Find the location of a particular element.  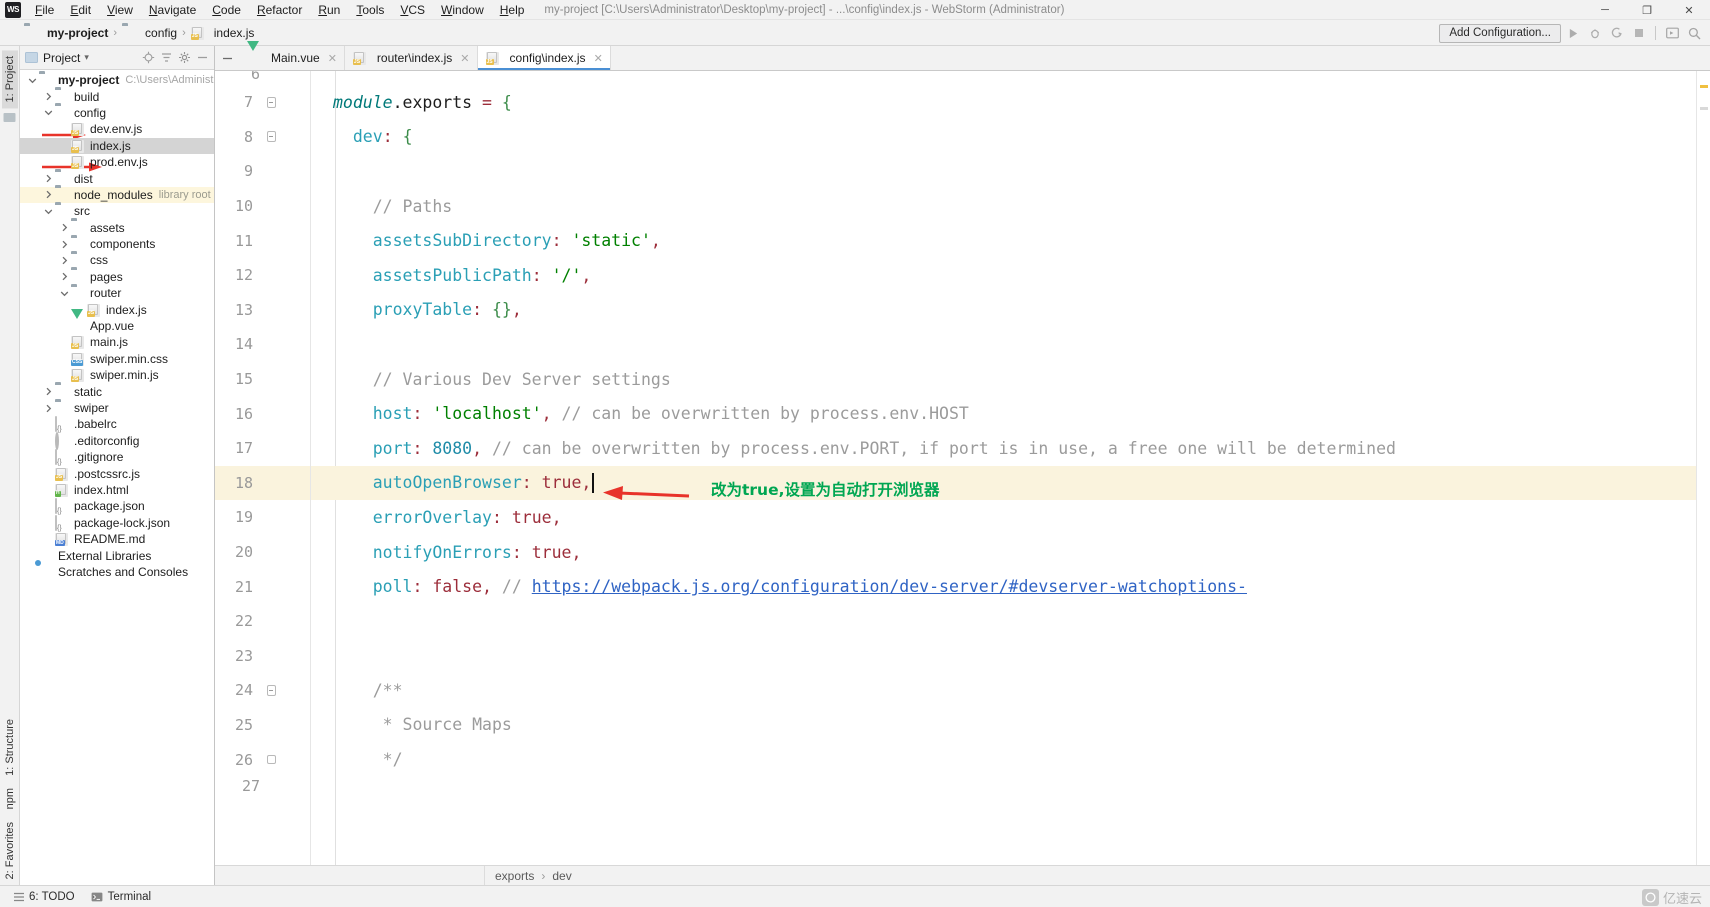

breadcrumb-item-my-project: my-project is located at coordinates (66, 33).